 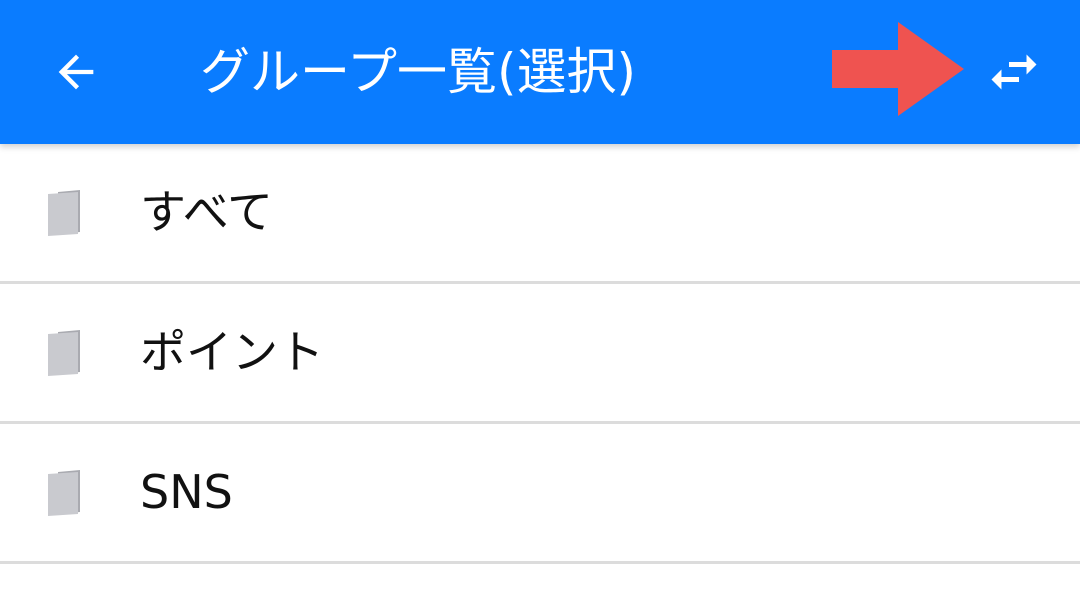 I want to click on back-button, so click(x=76, y=72).